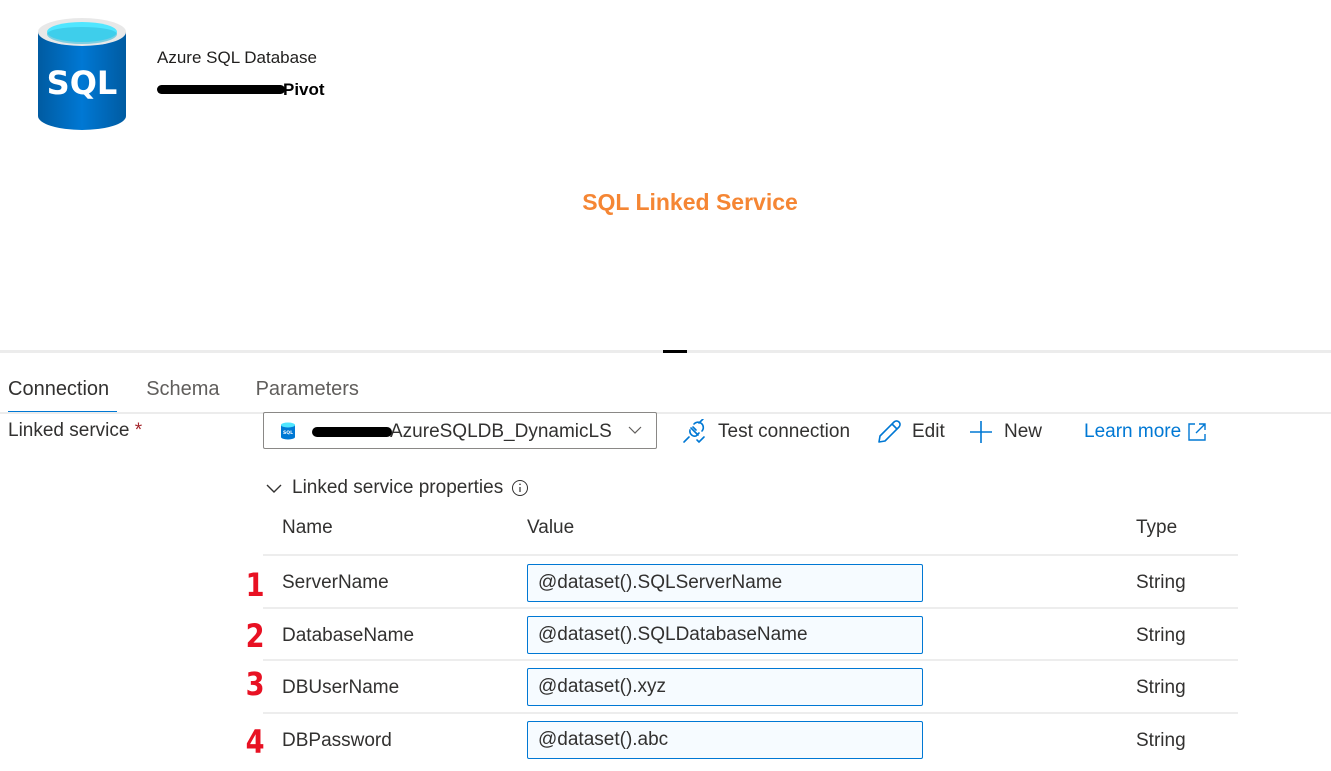 The width and height of the screenshot is (1331, 771). I want to click on annotation-title: SQL Linked Service, so click(690, 202).